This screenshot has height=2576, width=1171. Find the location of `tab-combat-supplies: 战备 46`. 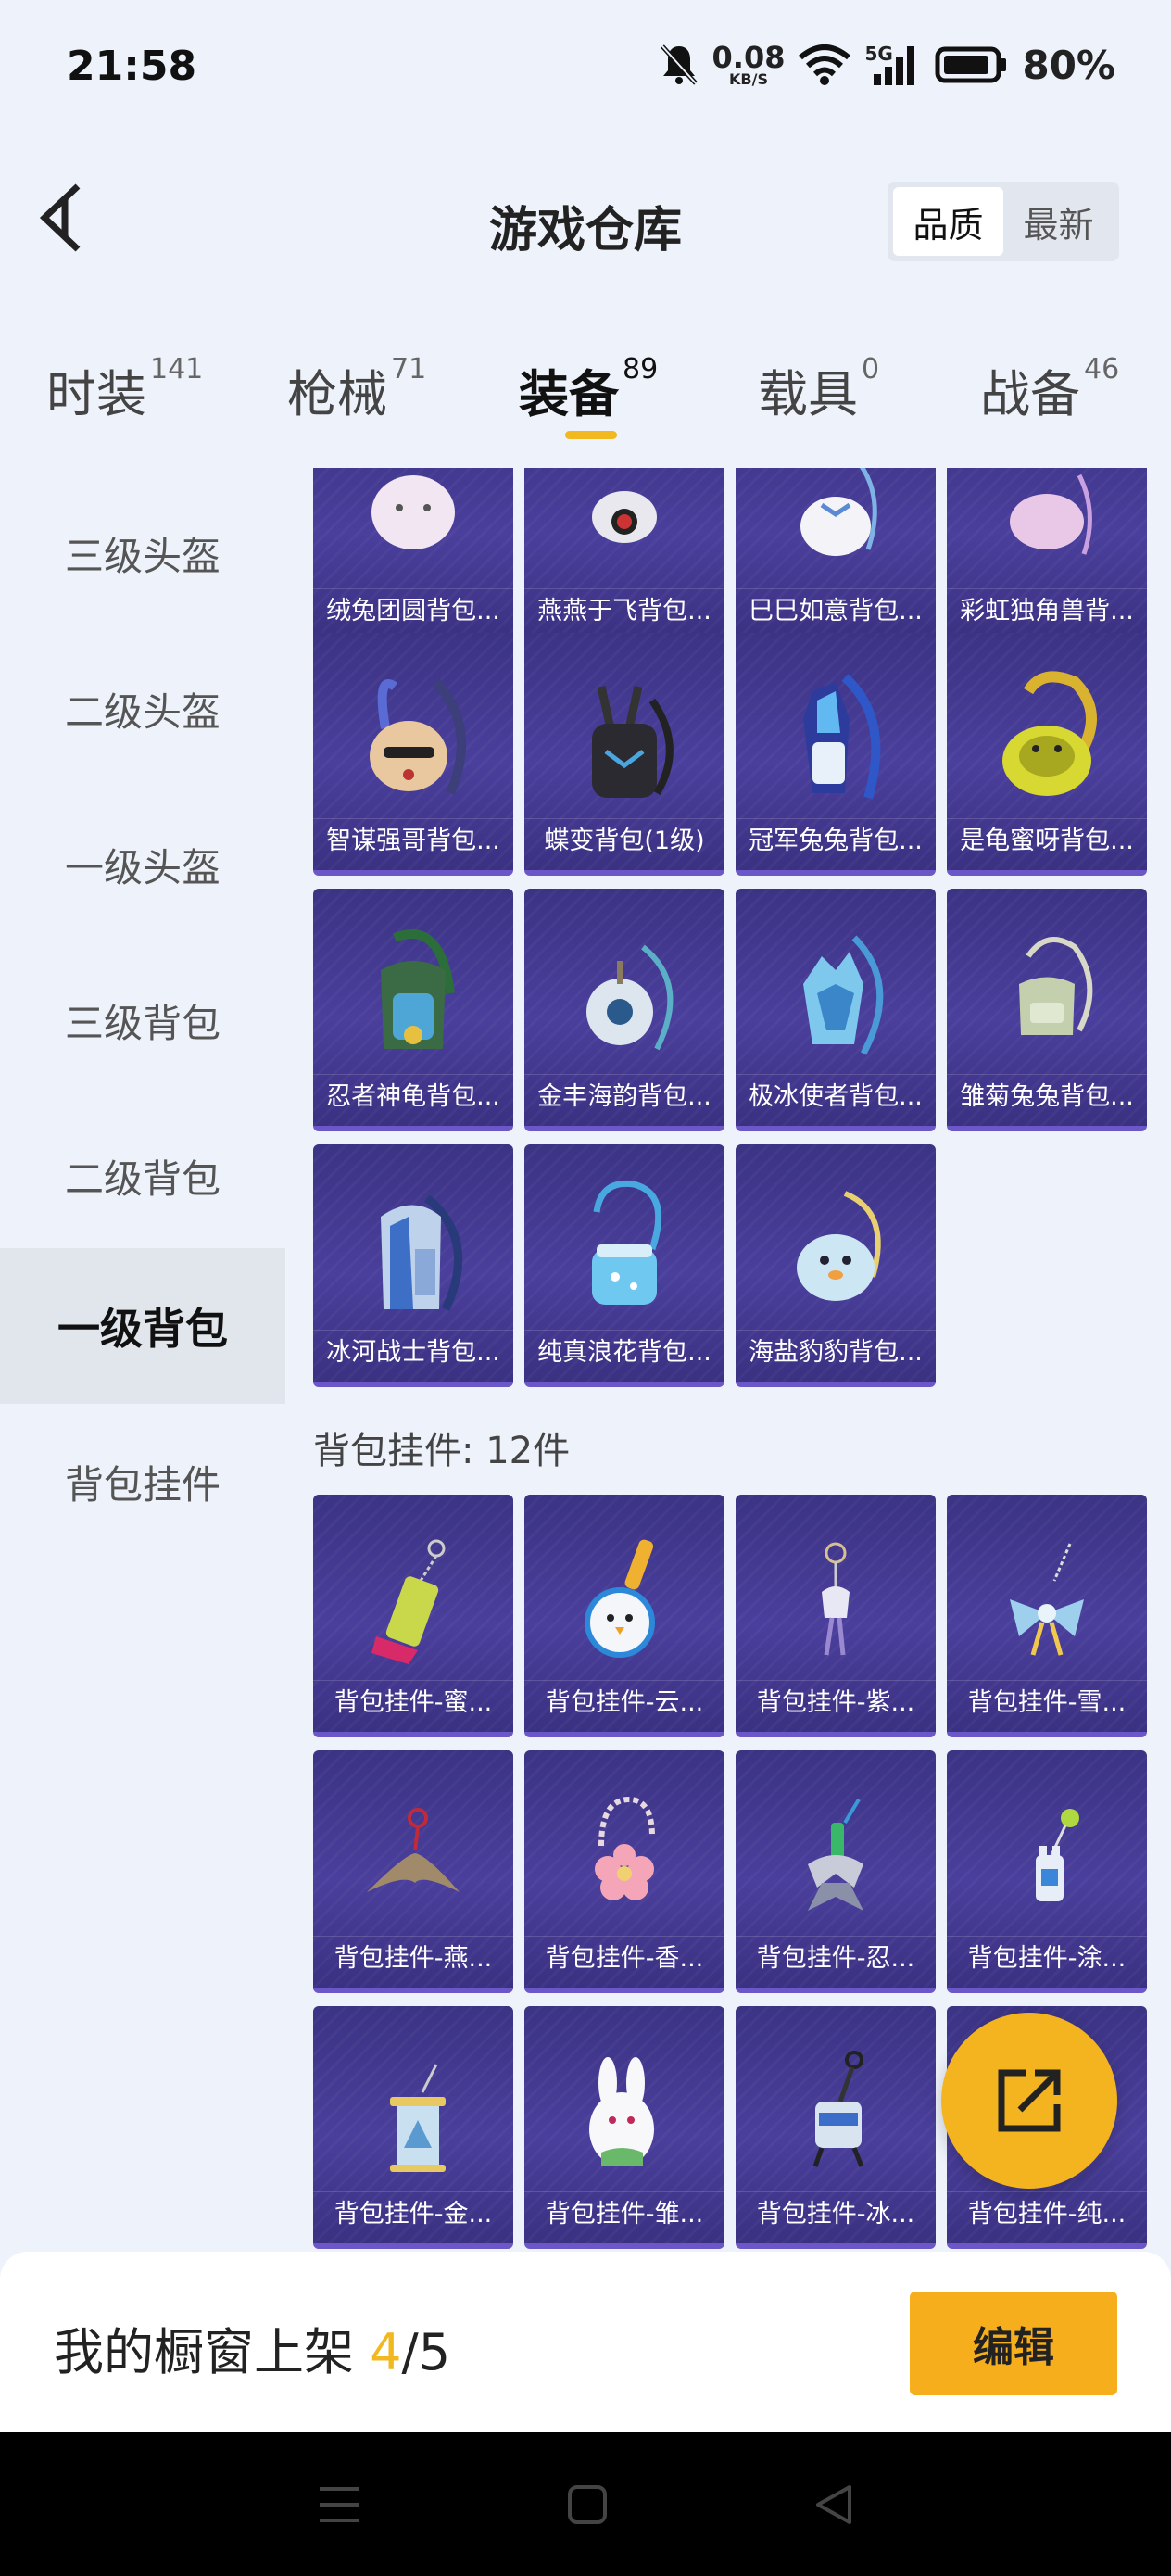

tab-combat-supplies: 战备 46 is located at coordinates (1050, 382).